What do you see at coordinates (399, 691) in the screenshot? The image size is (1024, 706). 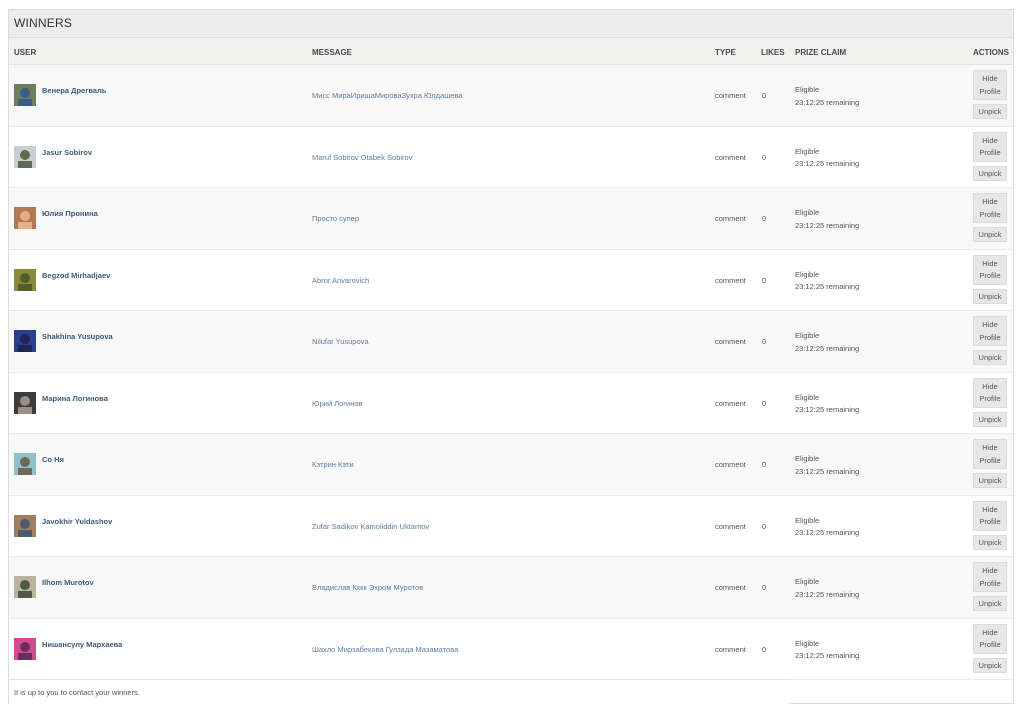 I see `footer-note: It is up to you to contact your winners.` at bounding box center [399, 691].